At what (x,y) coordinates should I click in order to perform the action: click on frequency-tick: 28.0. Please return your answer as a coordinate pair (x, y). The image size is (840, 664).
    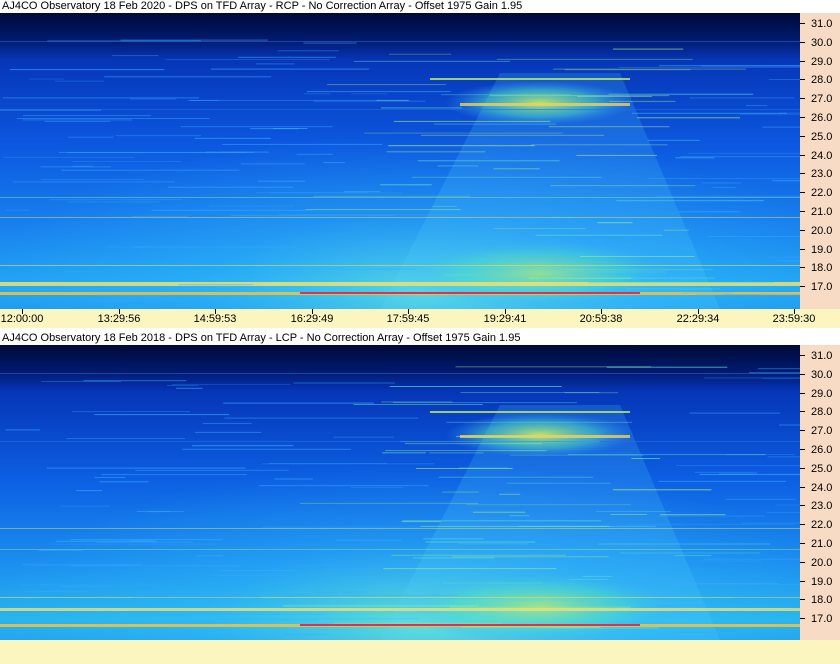
    Looking at the image, I should click on (820, 80).